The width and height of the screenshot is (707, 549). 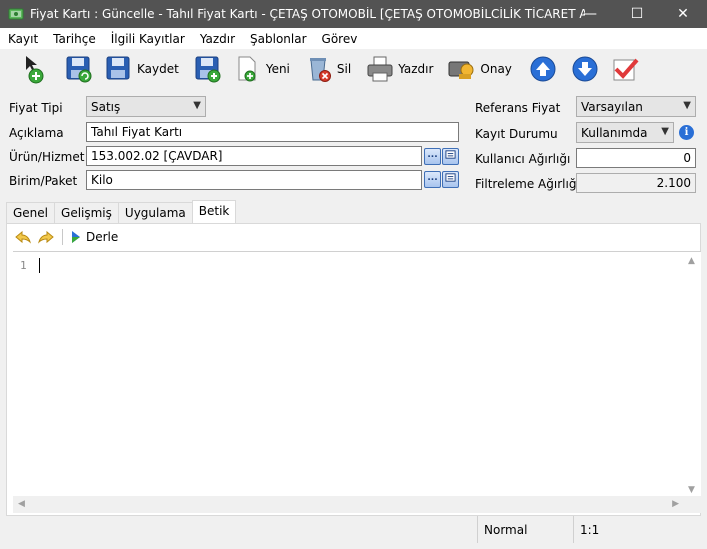 What do you see at coordinates (523, 159) in the screenshot?
I see `user-weight-label: Kullanıcı Ağırlığı` at bounding box center [523, 159].